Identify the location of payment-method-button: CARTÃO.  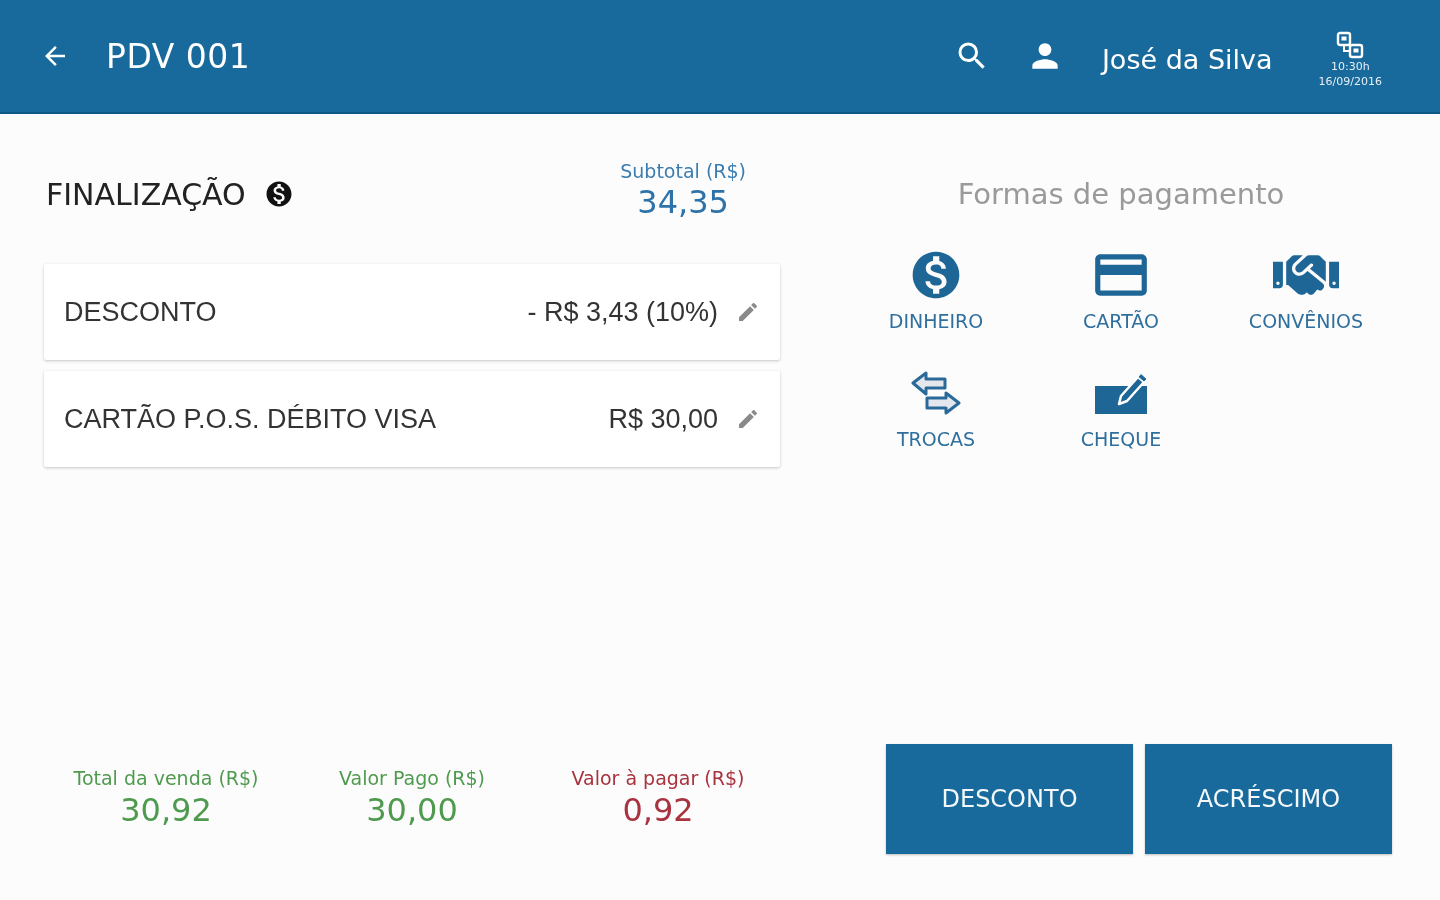
(1121, 302).